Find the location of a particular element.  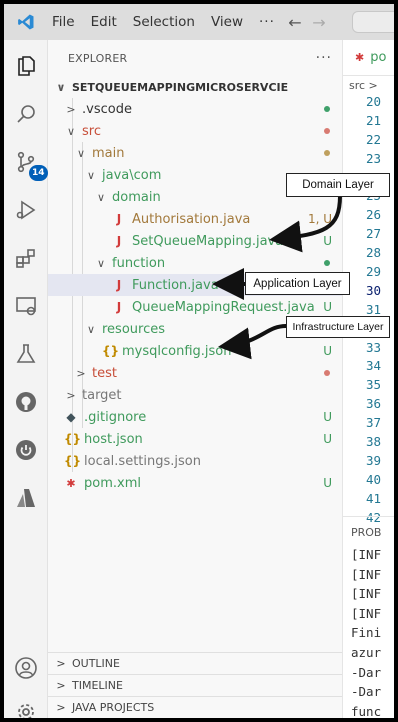

domain-layer-callout: Domain Layer is located at coordinates (338, 185).